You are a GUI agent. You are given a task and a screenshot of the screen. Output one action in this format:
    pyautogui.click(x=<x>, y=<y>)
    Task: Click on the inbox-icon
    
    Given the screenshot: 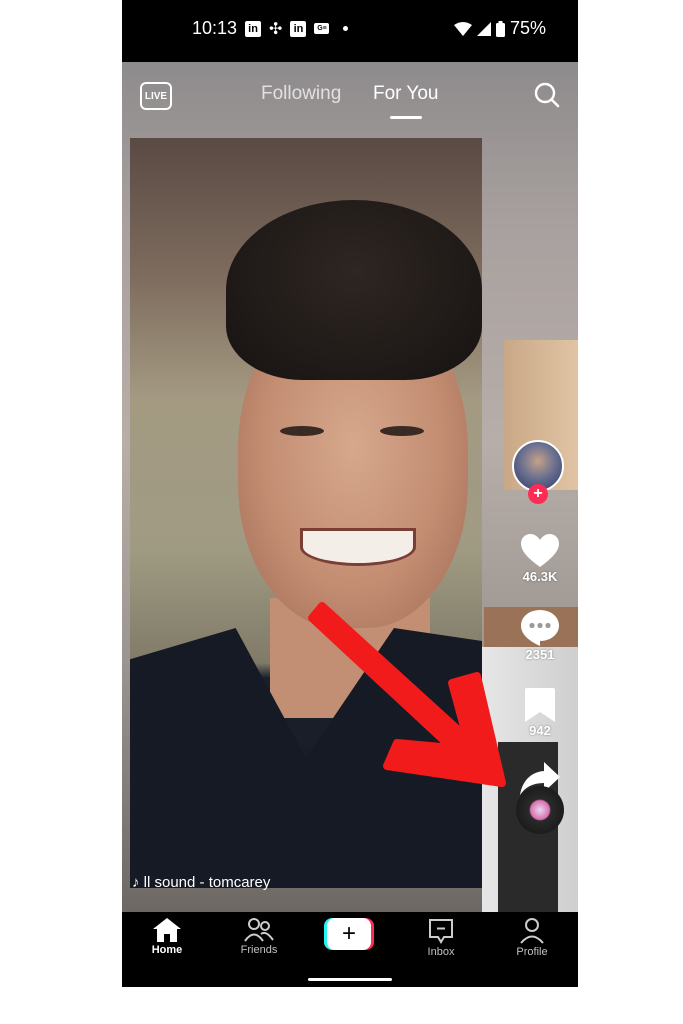 What is the action you would take?
    pyautogui.click(x=441, y=931)
    